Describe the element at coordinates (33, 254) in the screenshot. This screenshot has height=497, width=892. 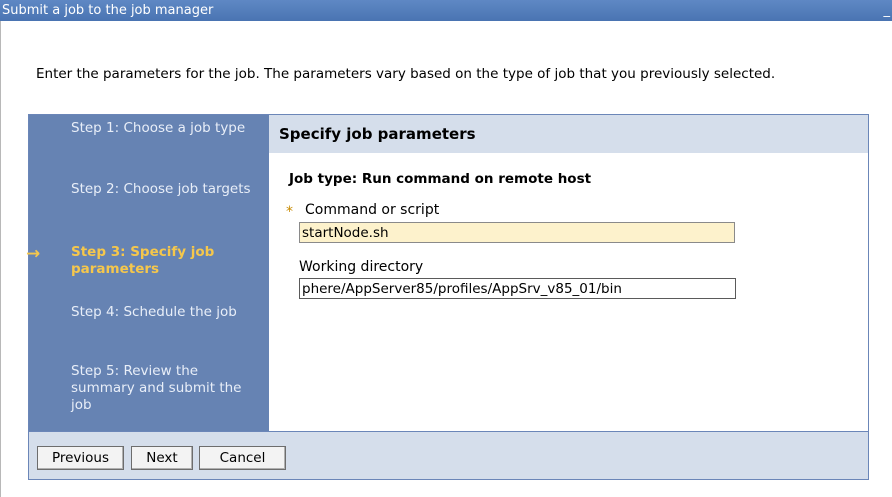
I see `current-step-arrow-icon: →` at that location.